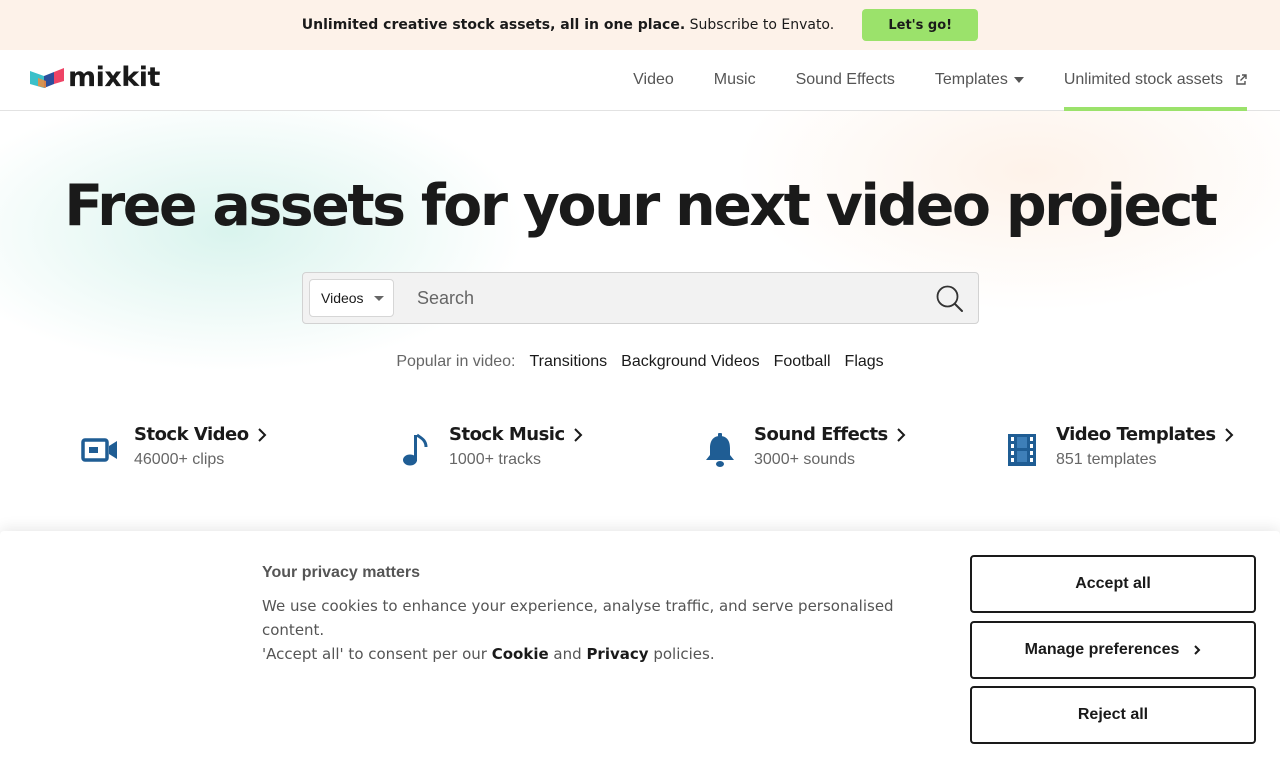  I want to click on category-count: 1000+ tracks, so click(495, 459).